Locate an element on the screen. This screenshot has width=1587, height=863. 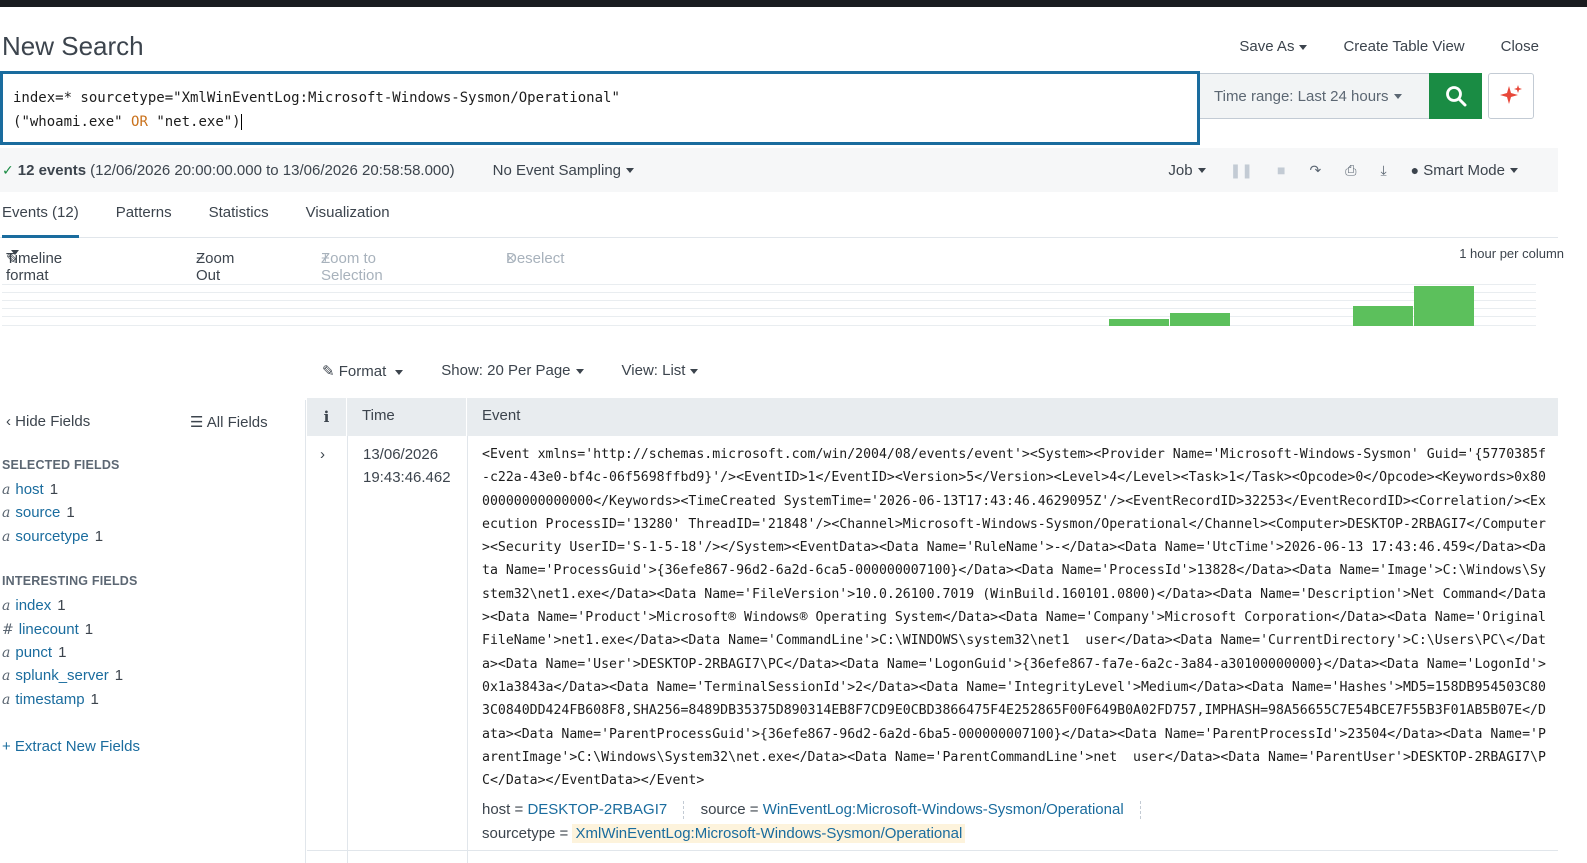
event-time: 19:43:46.462 is located at coordinates (407, 477).